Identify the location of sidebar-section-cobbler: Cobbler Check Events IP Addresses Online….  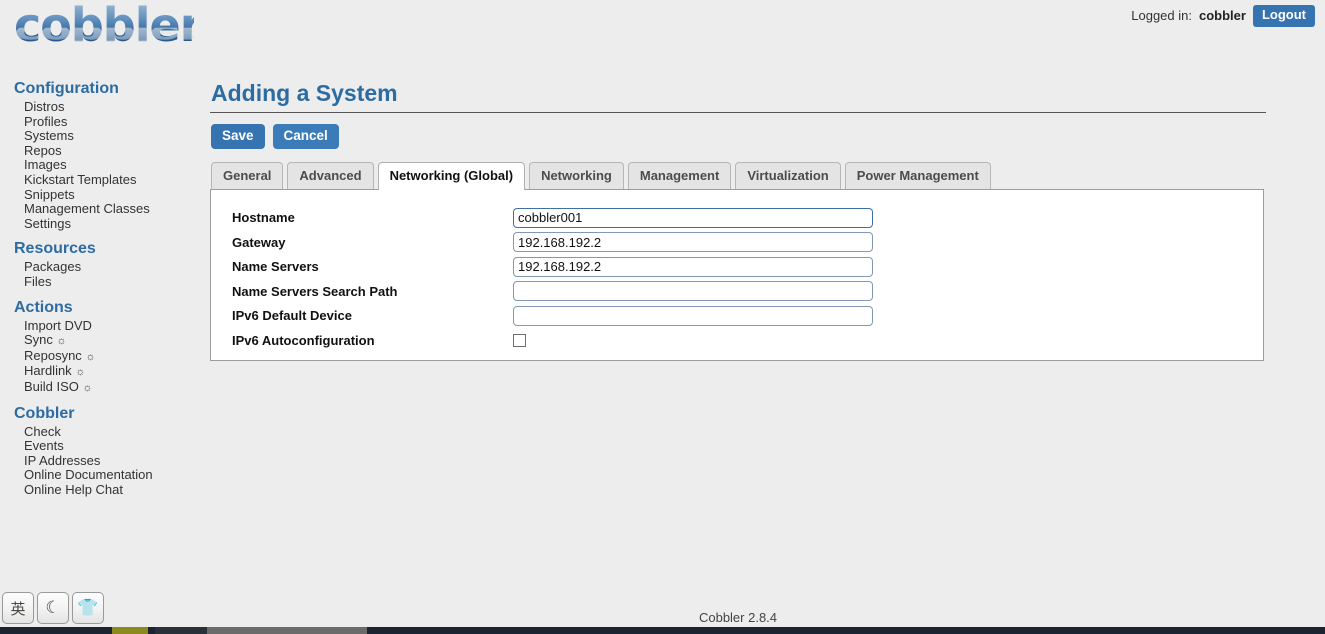
(100, 451).